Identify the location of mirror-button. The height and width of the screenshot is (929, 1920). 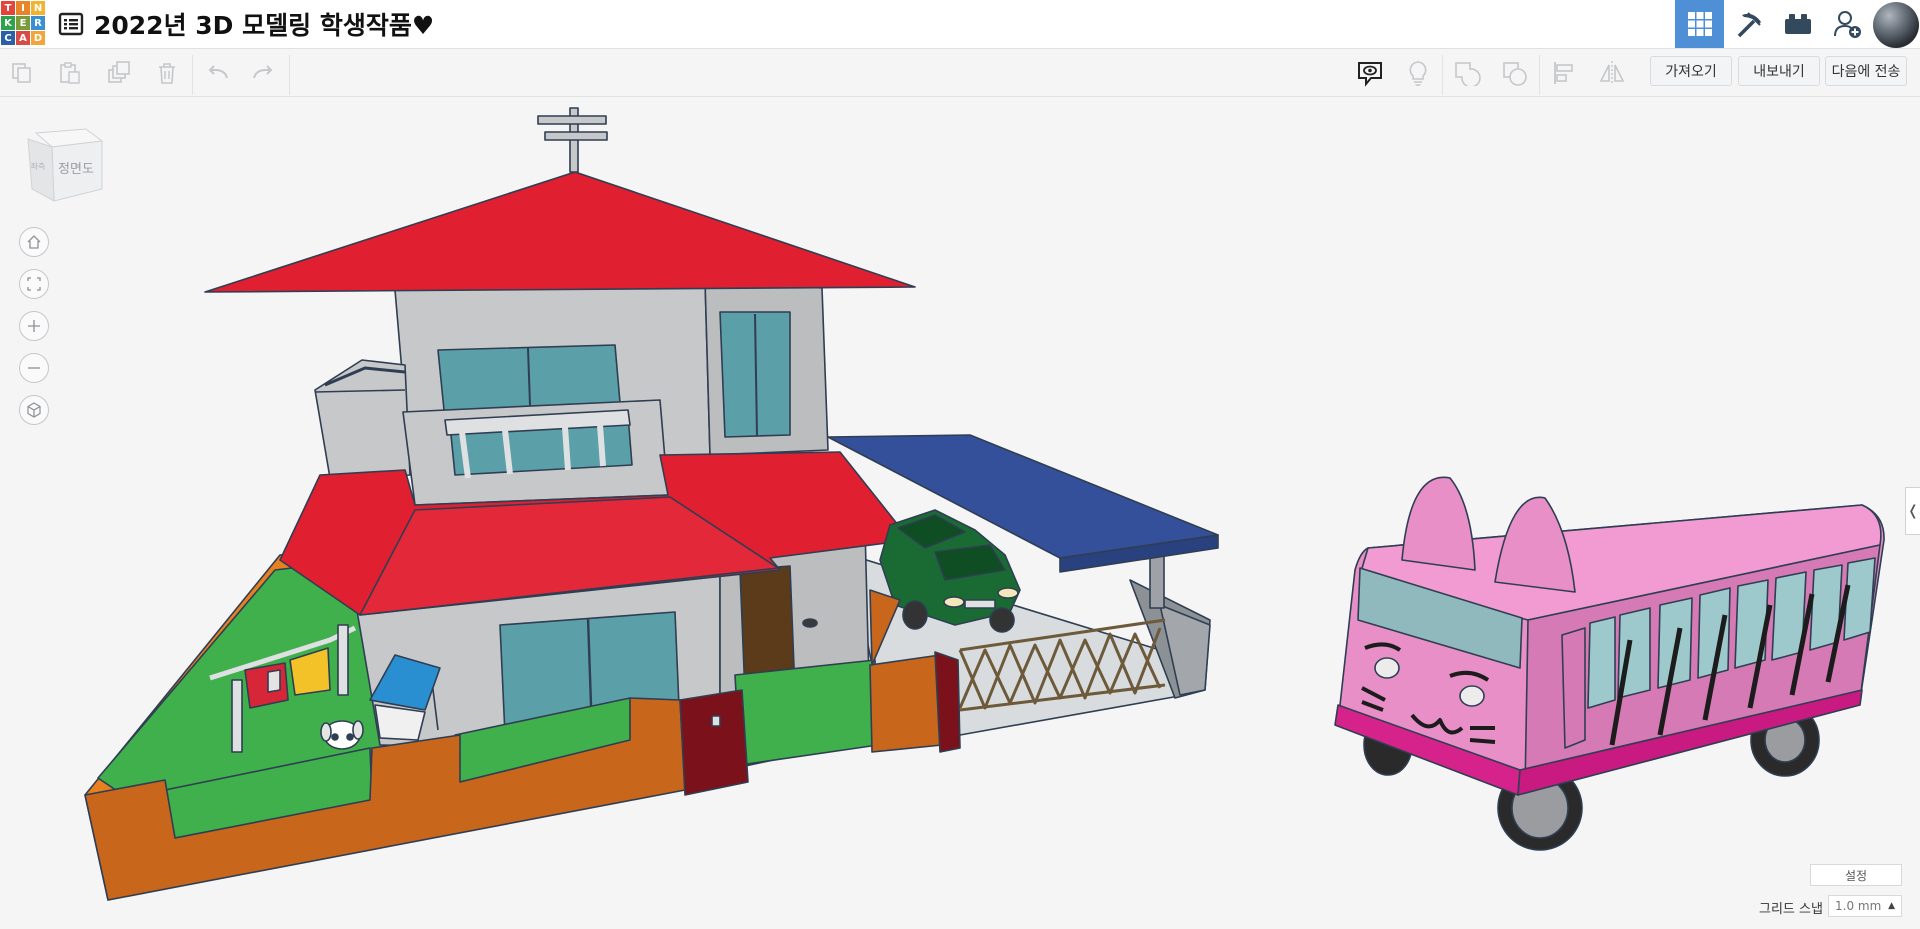
(1612, 73).